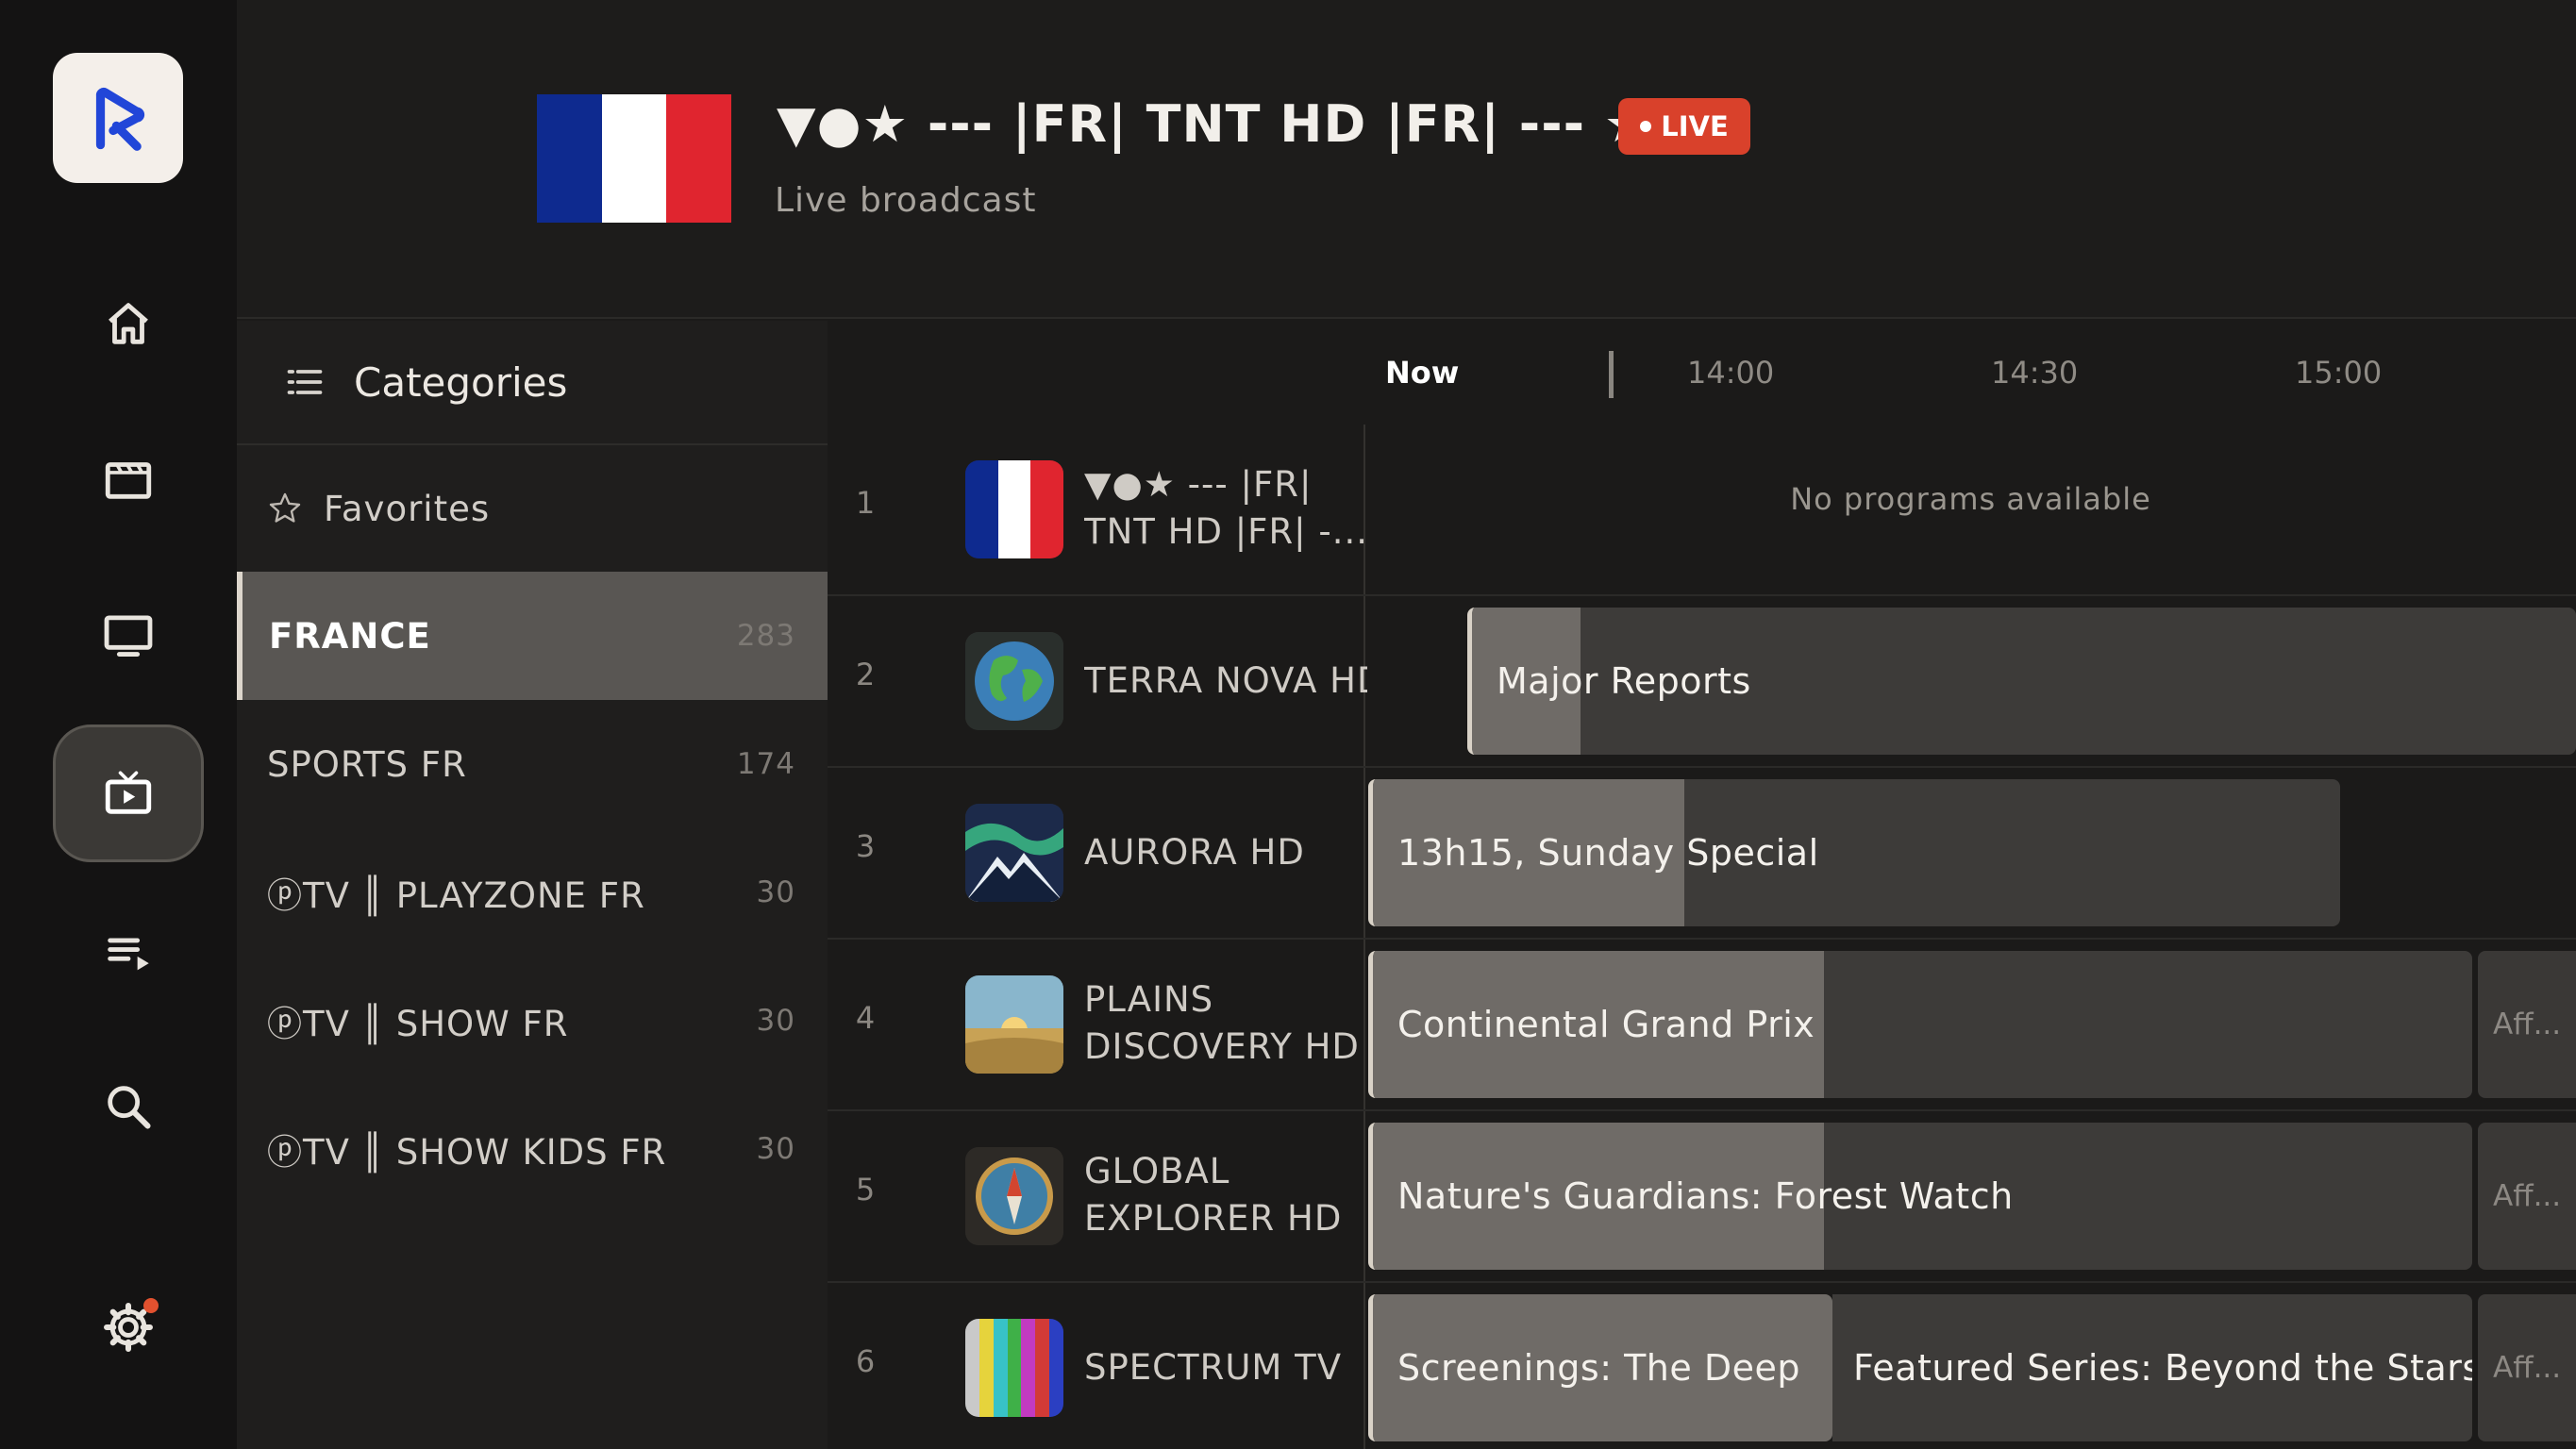 This screenshot has height=1449, width=2576. What do you see at coordinates (532, 508) in the screenshot?
I see `category-favorites: Favorites` at bounding box center [532, 508].